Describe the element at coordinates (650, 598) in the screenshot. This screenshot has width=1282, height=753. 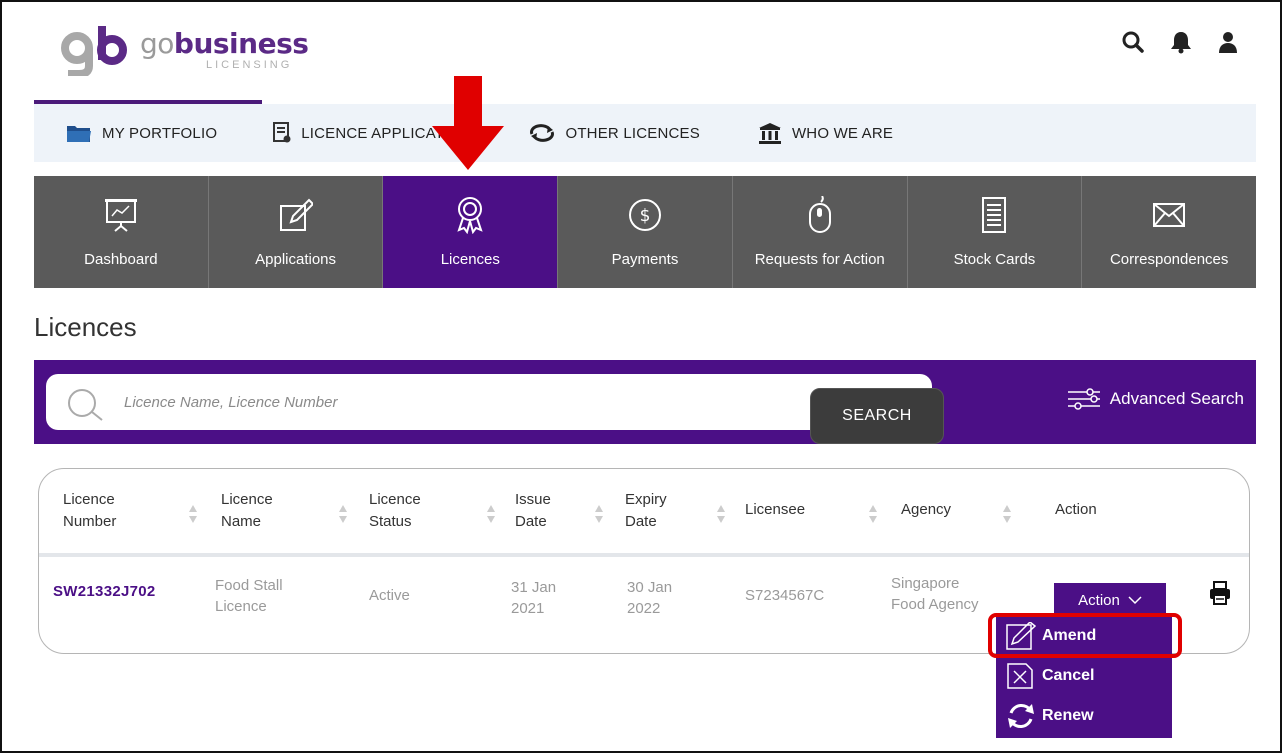
I see `expiry-date-cell: 30 Jan 2022` at that location.